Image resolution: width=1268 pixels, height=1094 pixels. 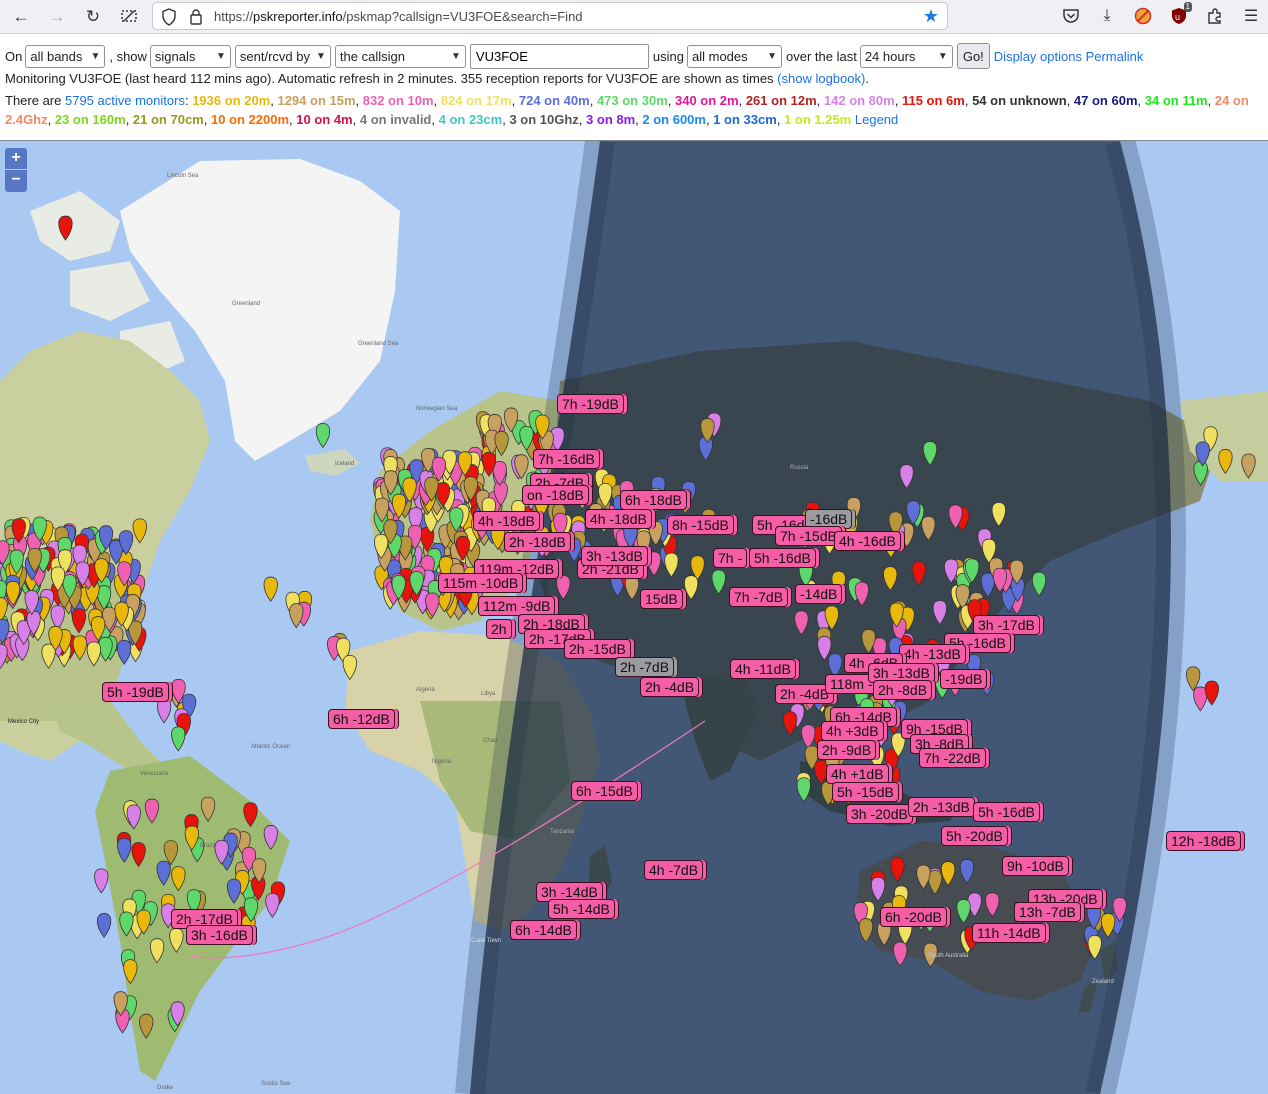 What do you see at coordinates (1115, 56) in the screenshot?
I see `permalink-link: Permalink` at bounding box center [1115, 56].